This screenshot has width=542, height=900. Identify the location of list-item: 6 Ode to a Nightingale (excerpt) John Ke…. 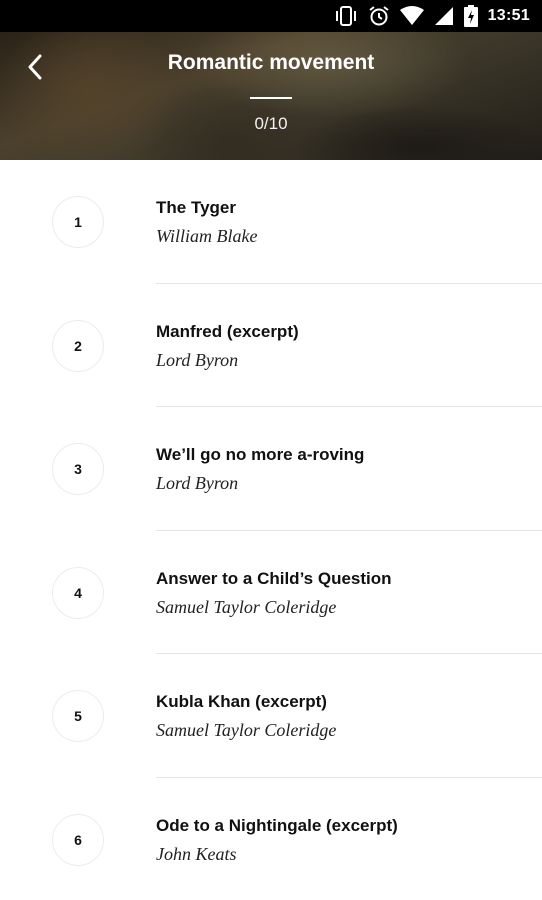
(271, 839).